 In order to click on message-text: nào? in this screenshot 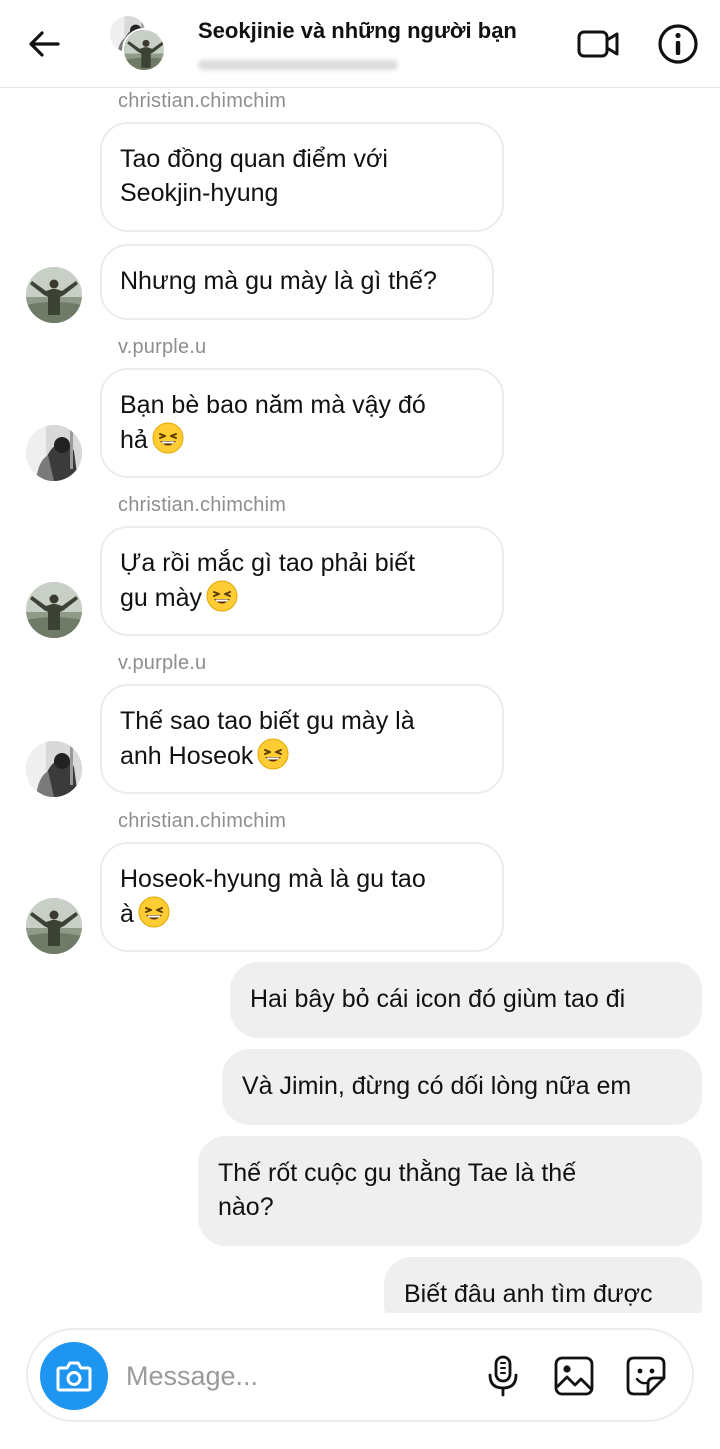, I will do `click(246, 1207)`.